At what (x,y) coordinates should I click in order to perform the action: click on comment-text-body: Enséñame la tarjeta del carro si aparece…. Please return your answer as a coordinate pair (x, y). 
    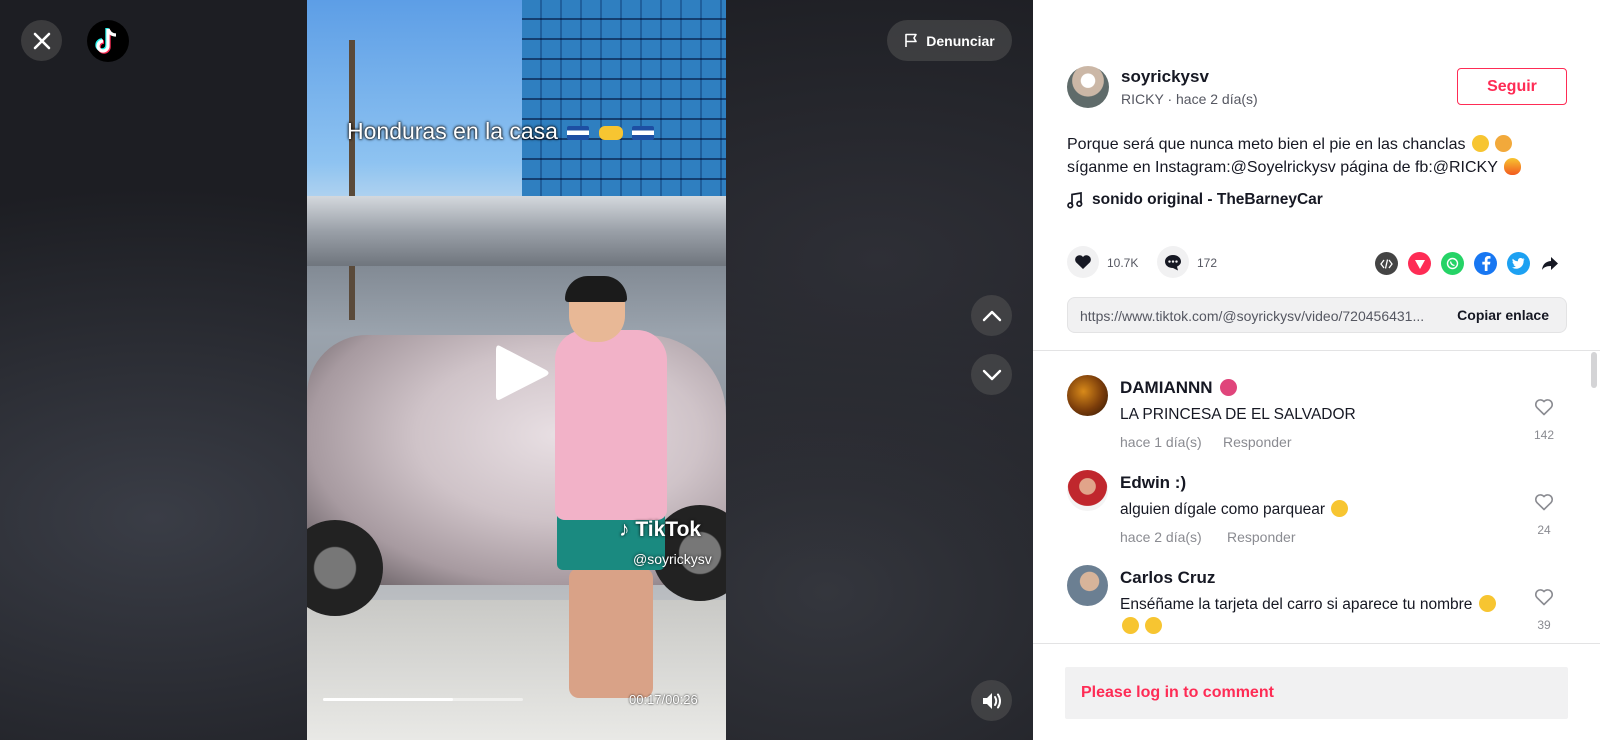
    Looking at the image, I should click on (1296, 604).